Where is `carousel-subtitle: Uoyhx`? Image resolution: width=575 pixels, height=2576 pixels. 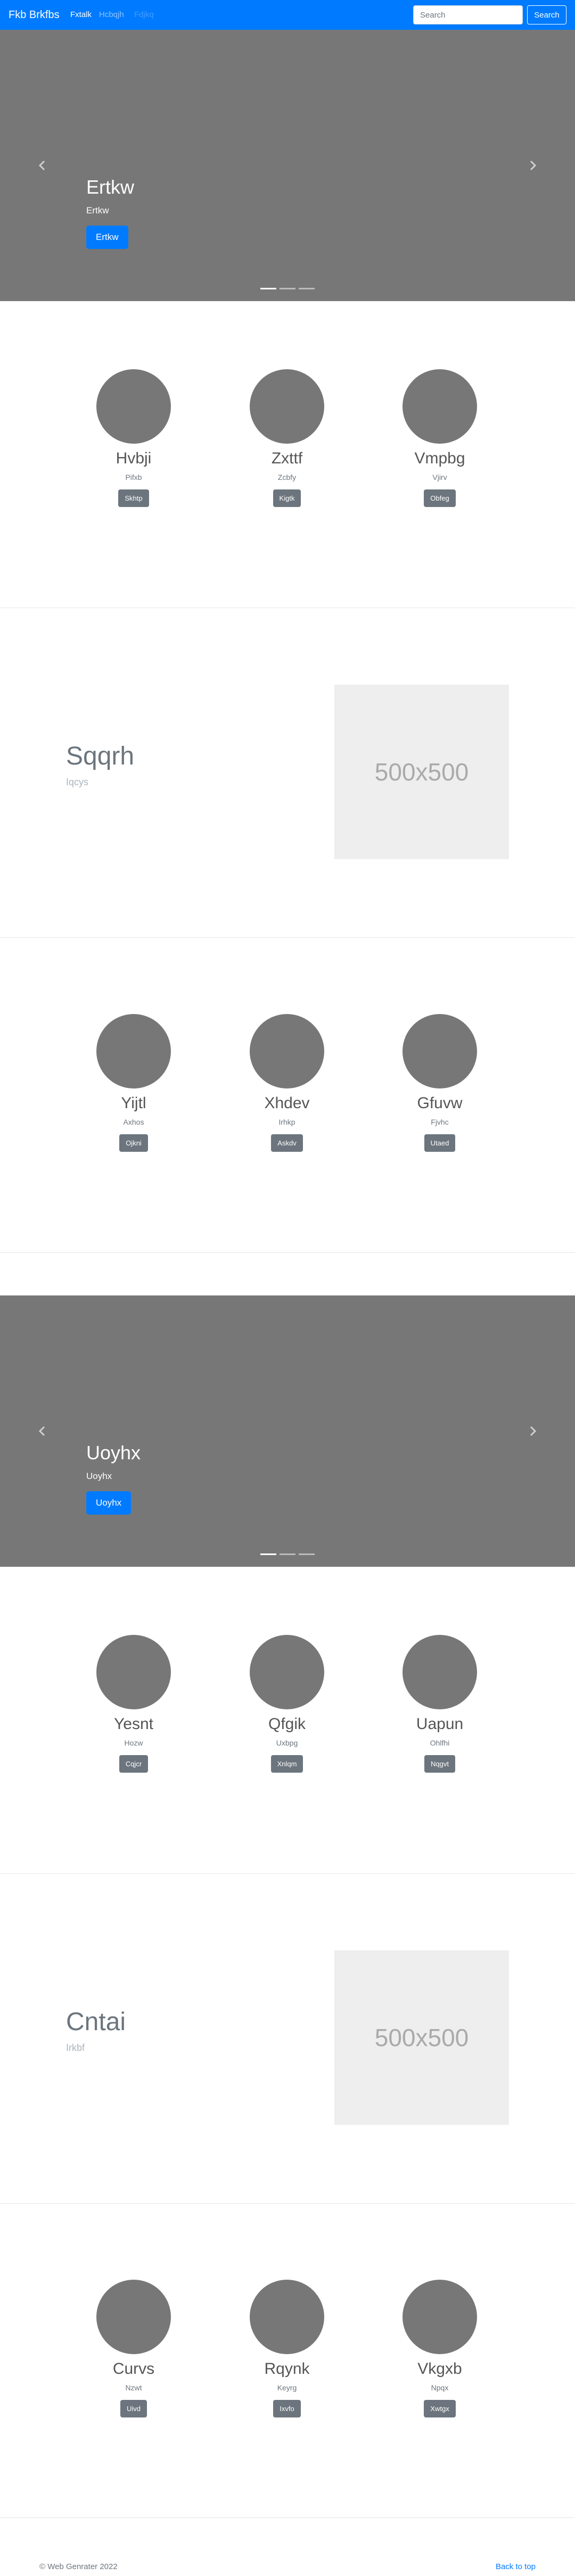
carousel-subtitle: Uoyhx is located at coordinates (99, 1476).